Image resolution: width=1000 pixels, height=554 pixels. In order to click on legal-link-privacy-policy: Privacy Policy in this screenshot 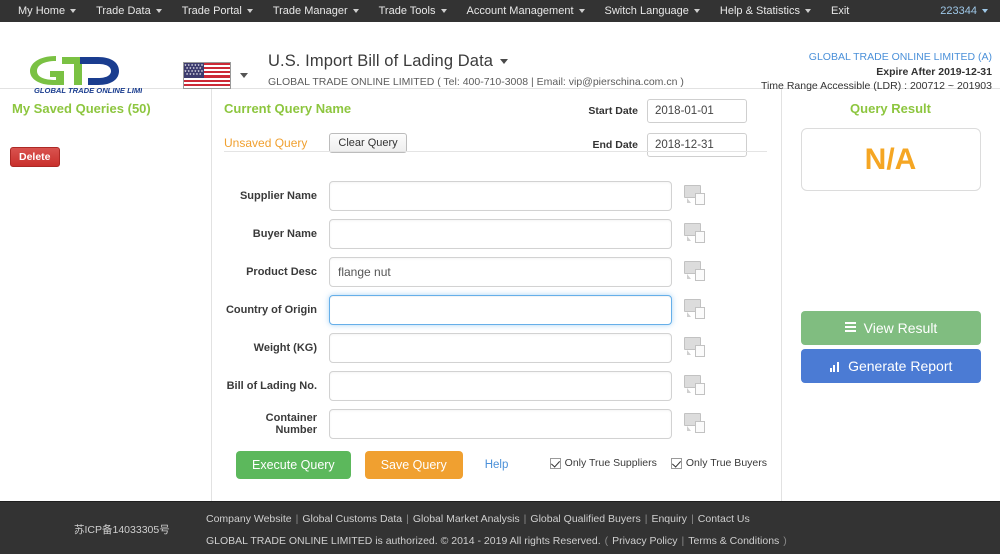, I will do `click(644, 541)`.